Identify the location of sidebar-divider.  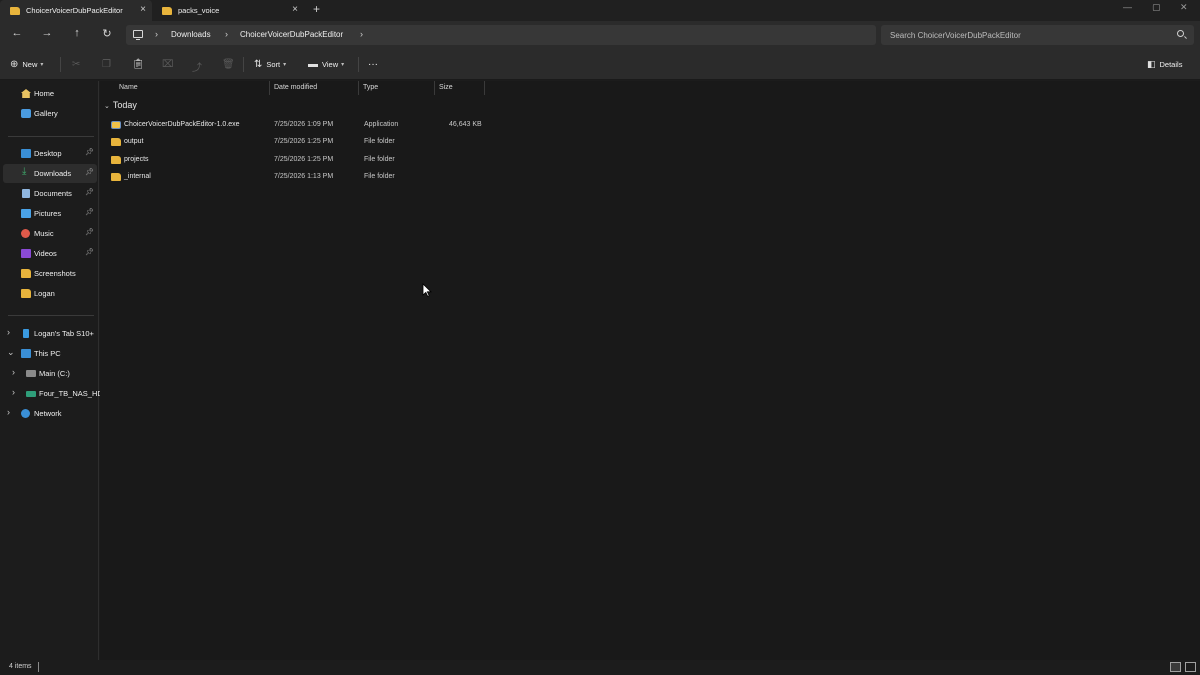
(51, 136).